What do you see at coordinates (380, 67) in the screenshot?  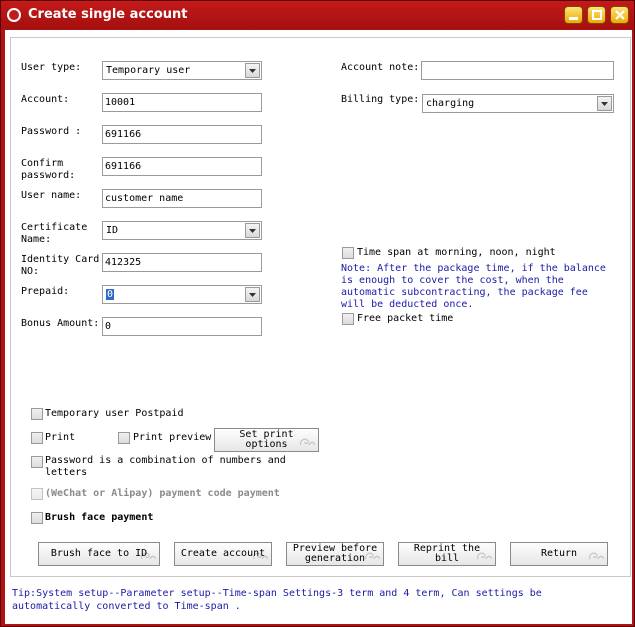 I see `account-note-label: Account note:` at bounding box center [380, 67].